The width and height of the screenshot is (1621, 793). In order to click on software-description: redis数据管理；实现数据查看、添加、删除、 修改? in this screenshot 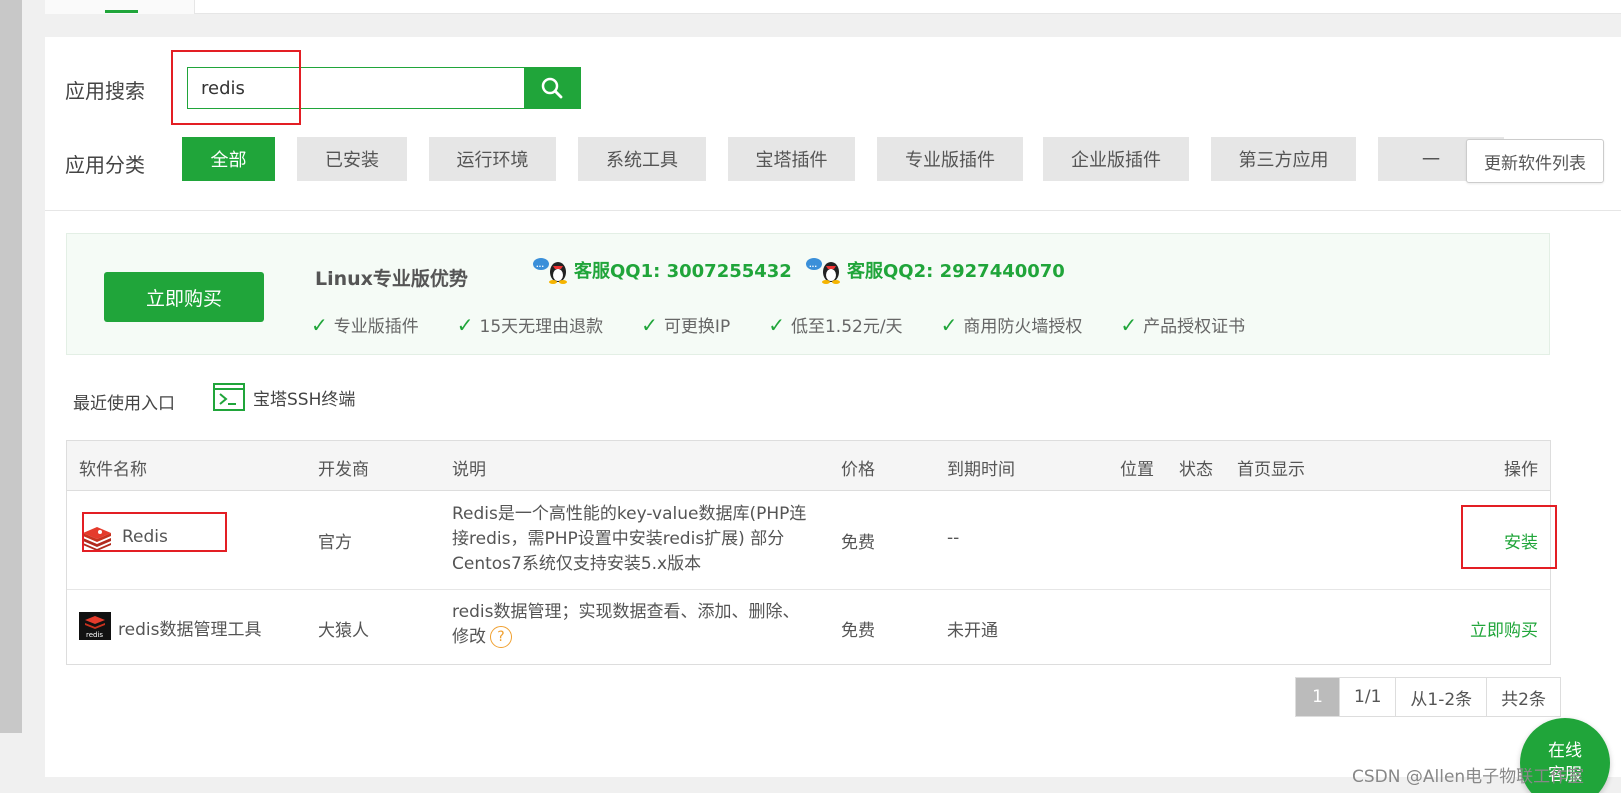, I will do `click(637, 625)`.